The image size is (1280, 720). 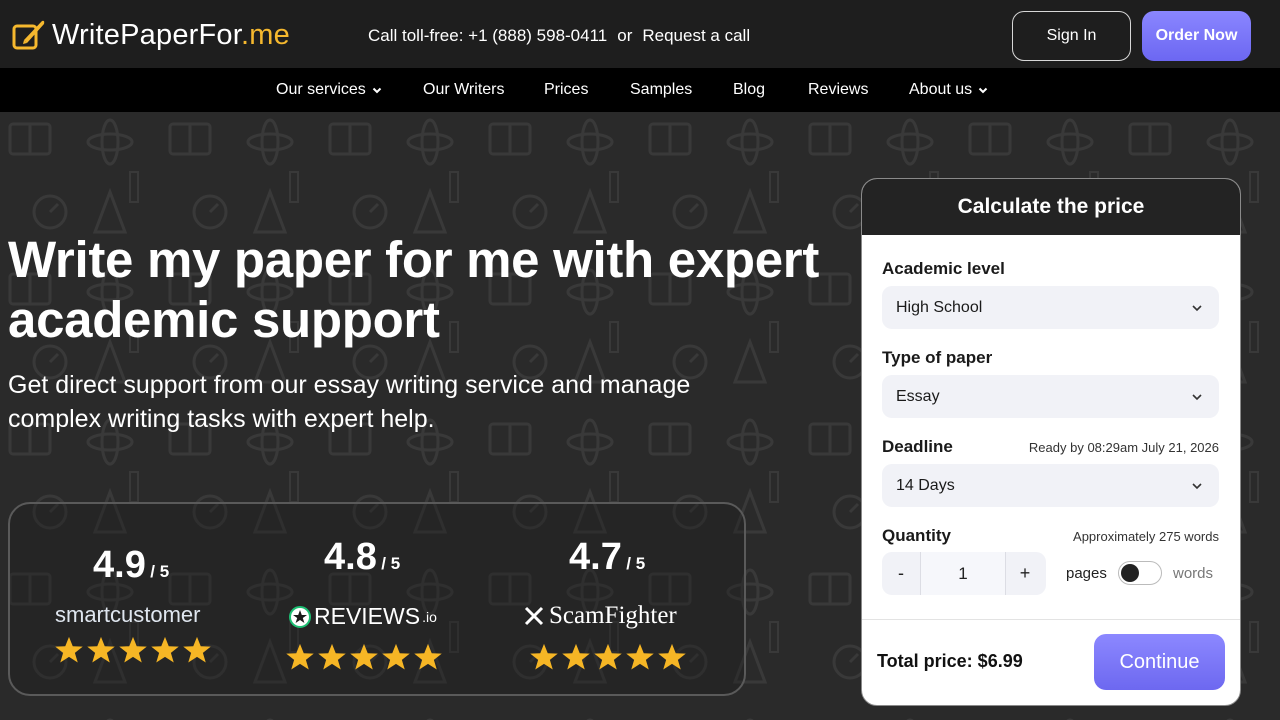 I want to click on reviewsio-star-icon, so click(x=300, y=616).